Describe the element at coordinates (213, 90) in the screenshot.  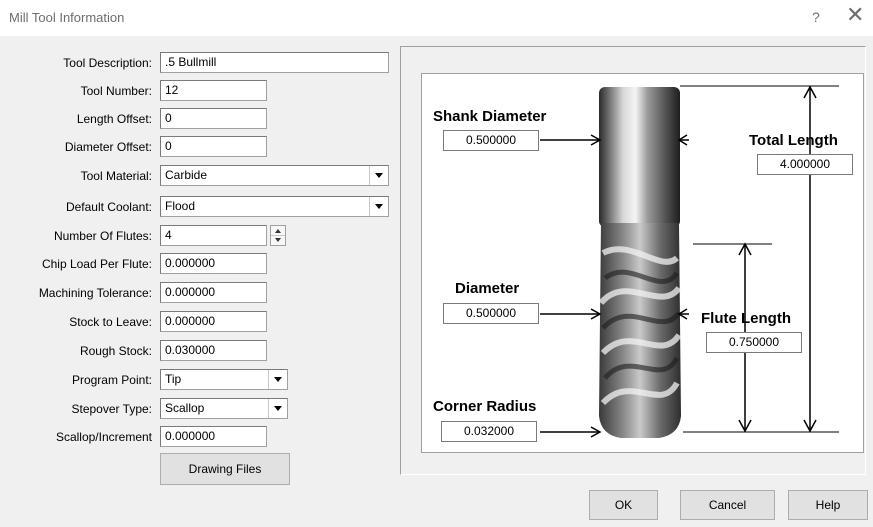
I see `tool-number-input: 12` at that location.